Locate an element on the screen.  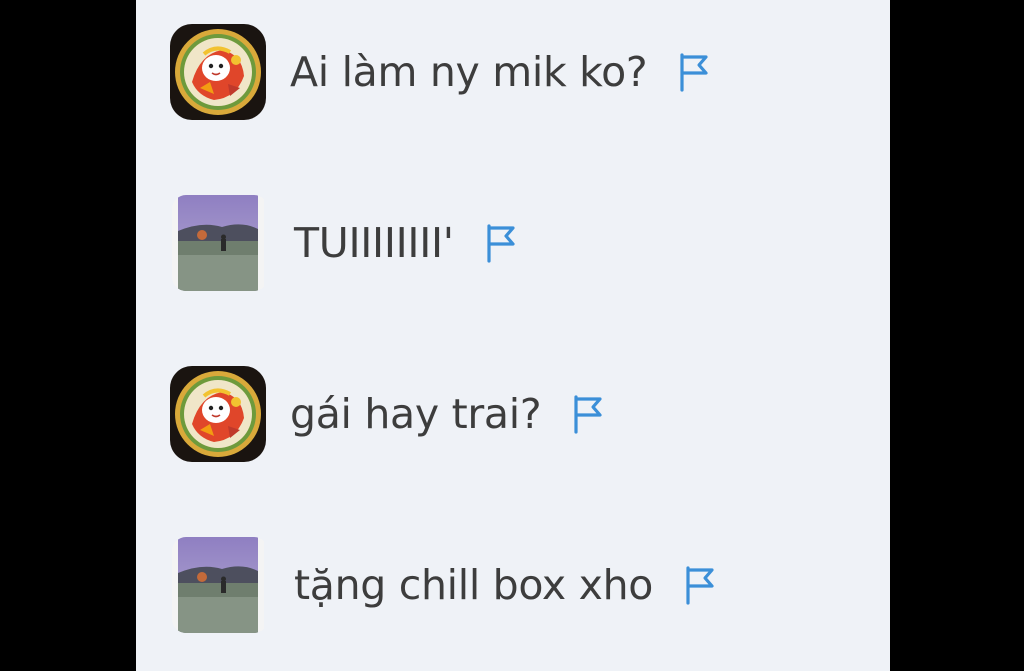
comment-text: tặng chill box xho is located at coordinates (474, 585).